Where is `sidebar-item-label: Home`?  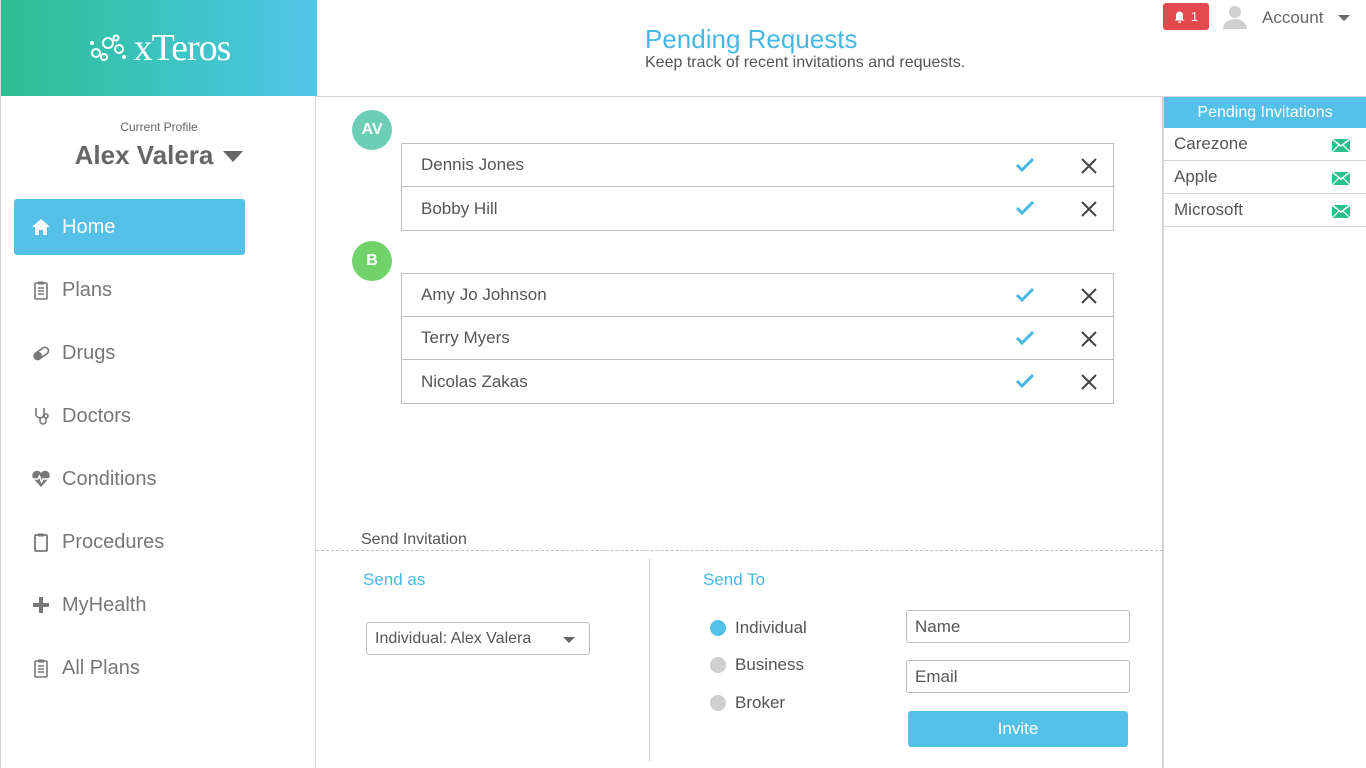
sidebar-item-label: Home is located at coordinates (89, 226).